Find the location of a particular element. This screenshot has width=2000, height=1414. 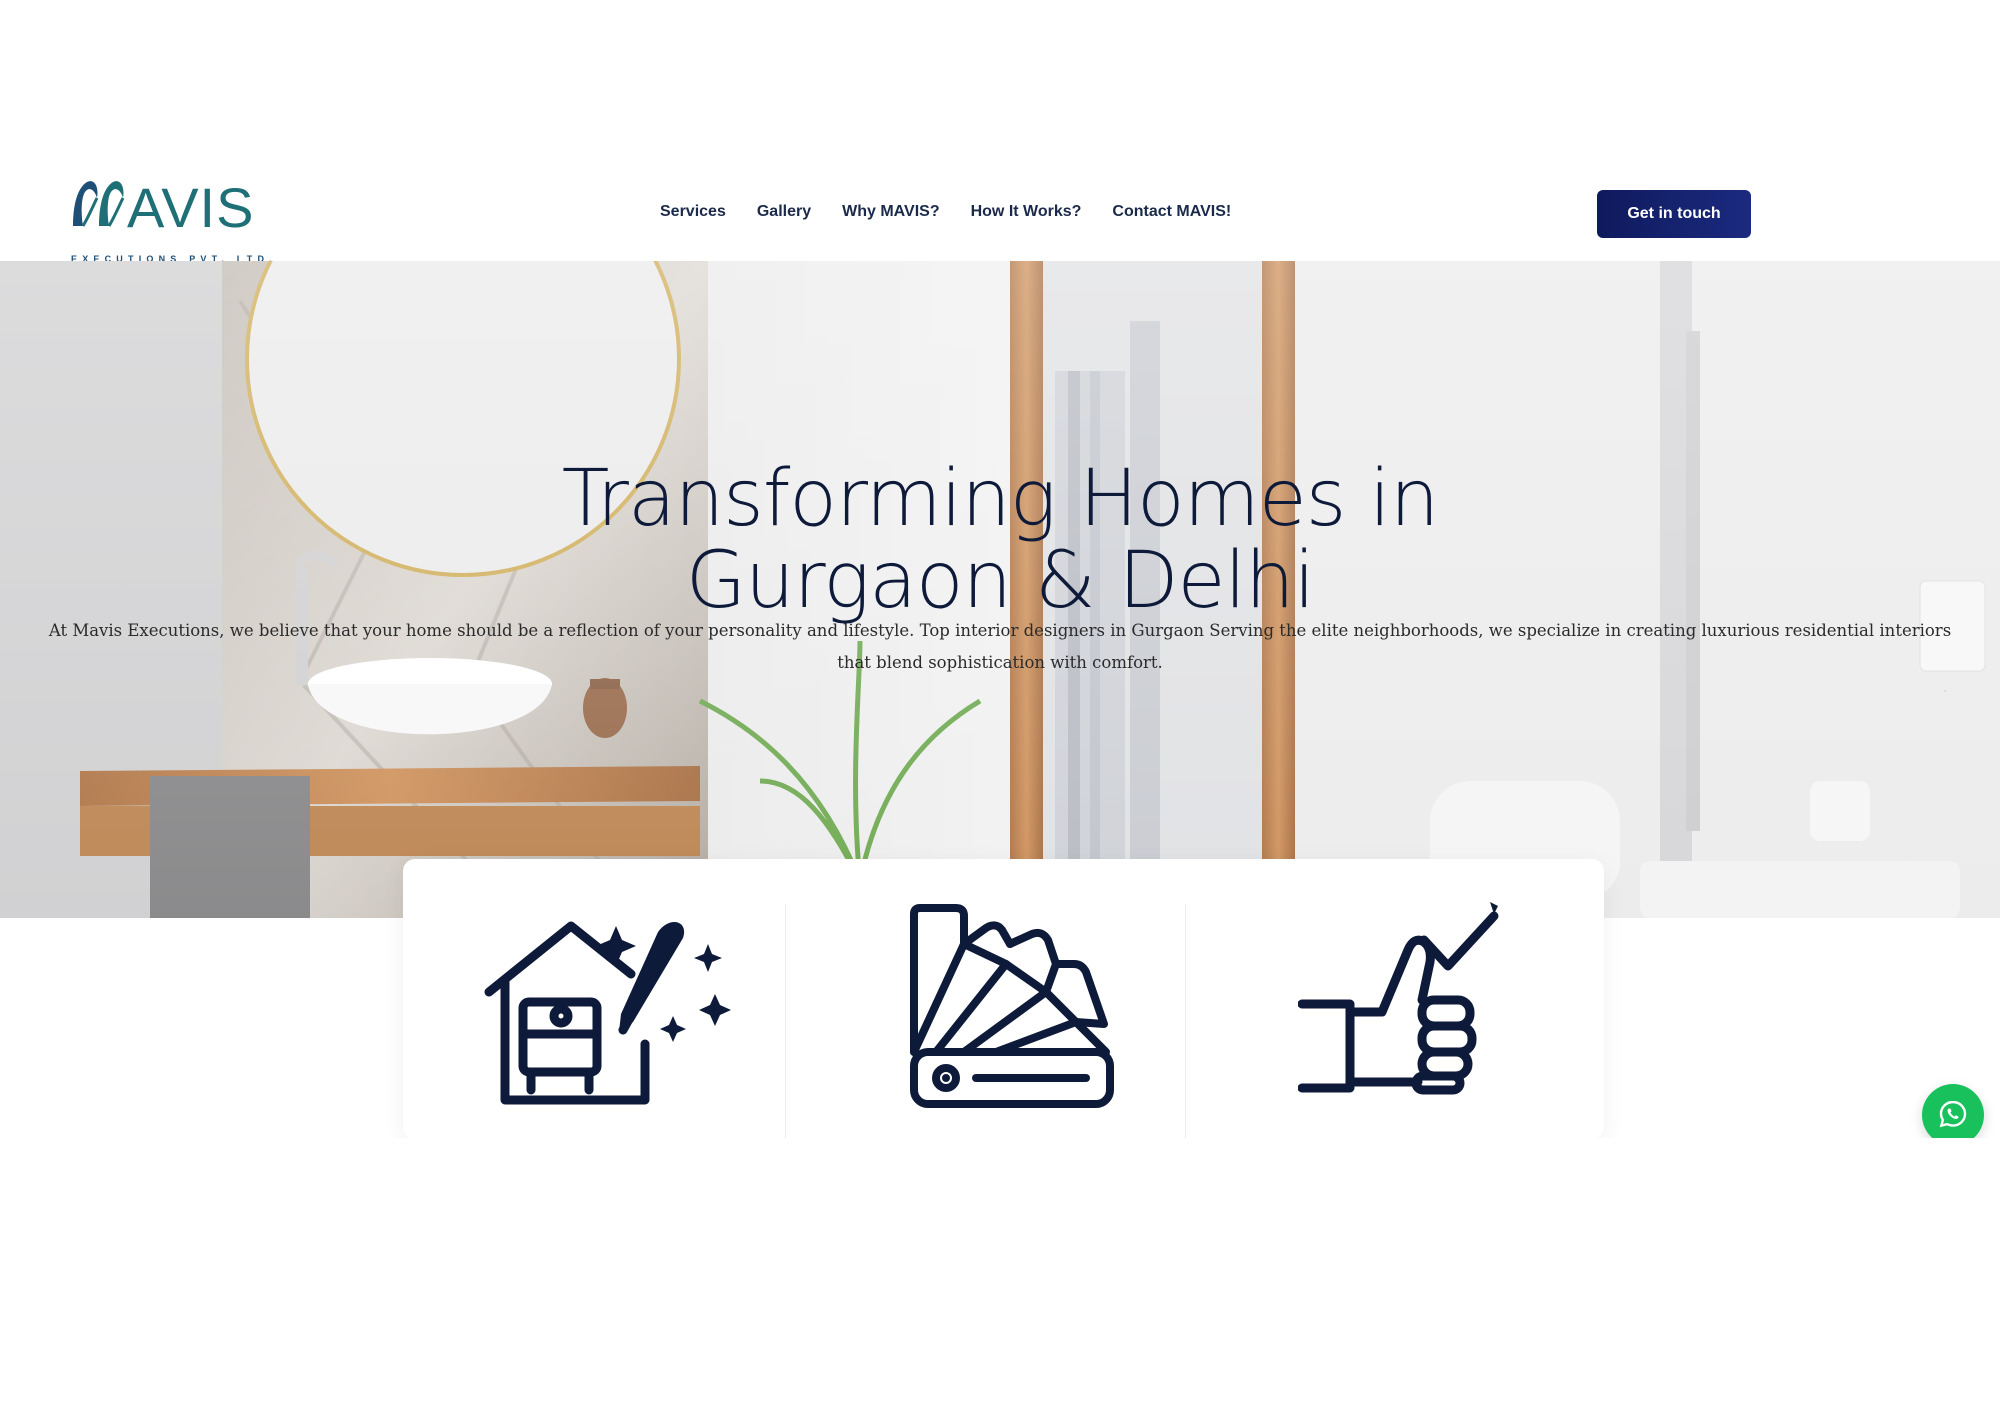

whatsapp-icon is located at coordinates (1953, 1114).